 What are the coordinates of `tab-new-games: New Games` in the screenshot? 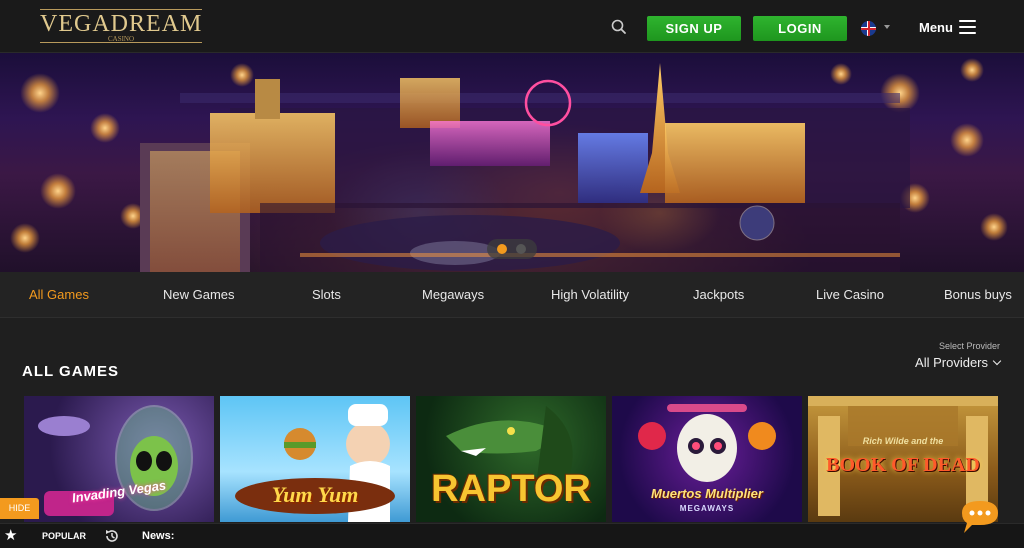 It's located at (199, 294).